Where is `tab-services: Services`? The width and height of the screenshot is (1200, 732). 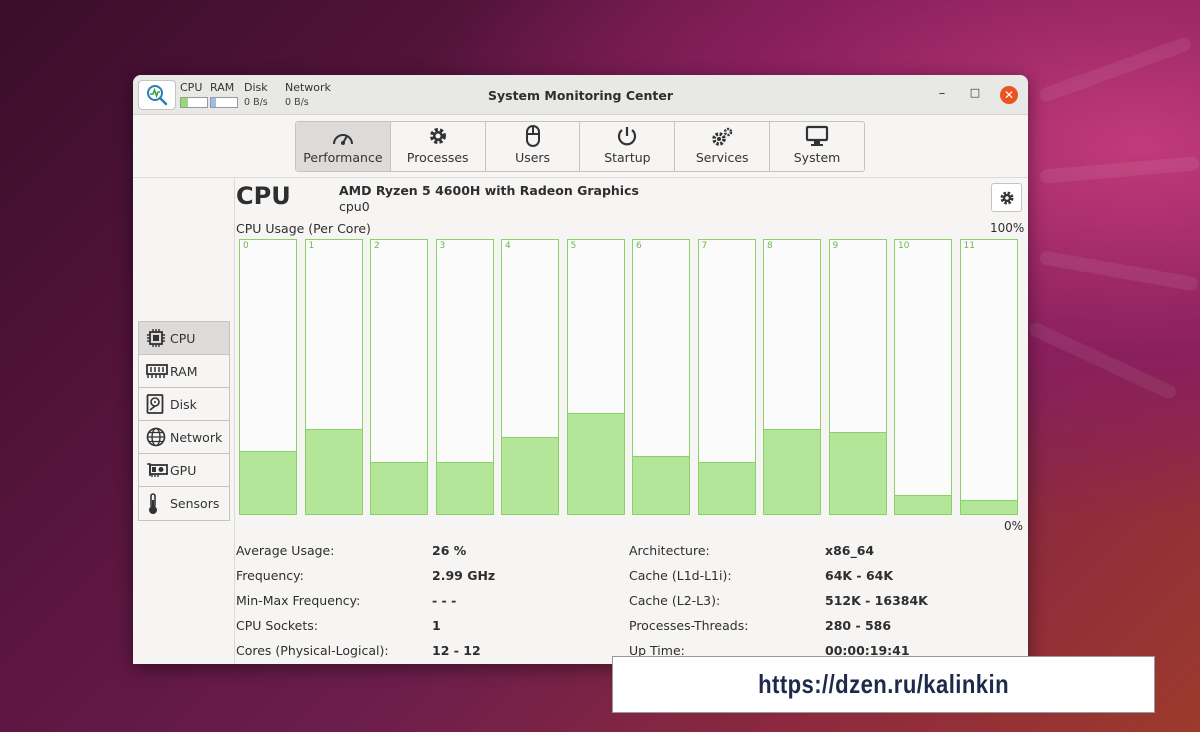
tab-services: Services is located at coordinates (723, 146).